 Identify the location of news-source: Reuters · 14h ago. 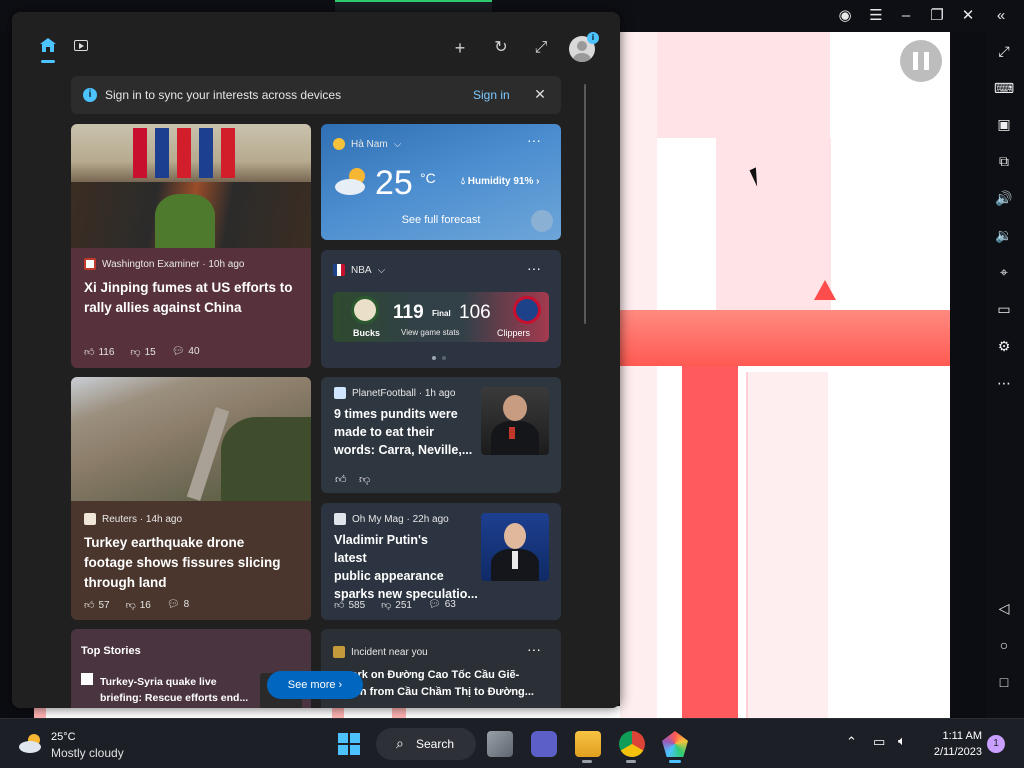
(142, 519).